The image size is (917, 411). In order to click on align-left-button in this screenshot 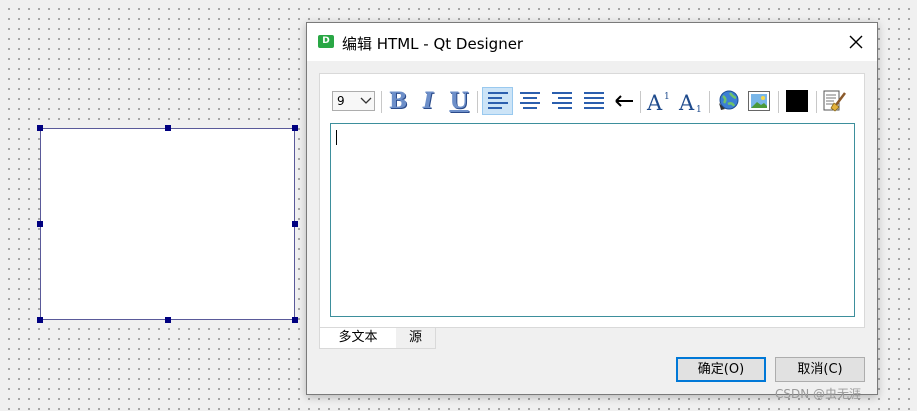, I will do `click(497, 101)`.